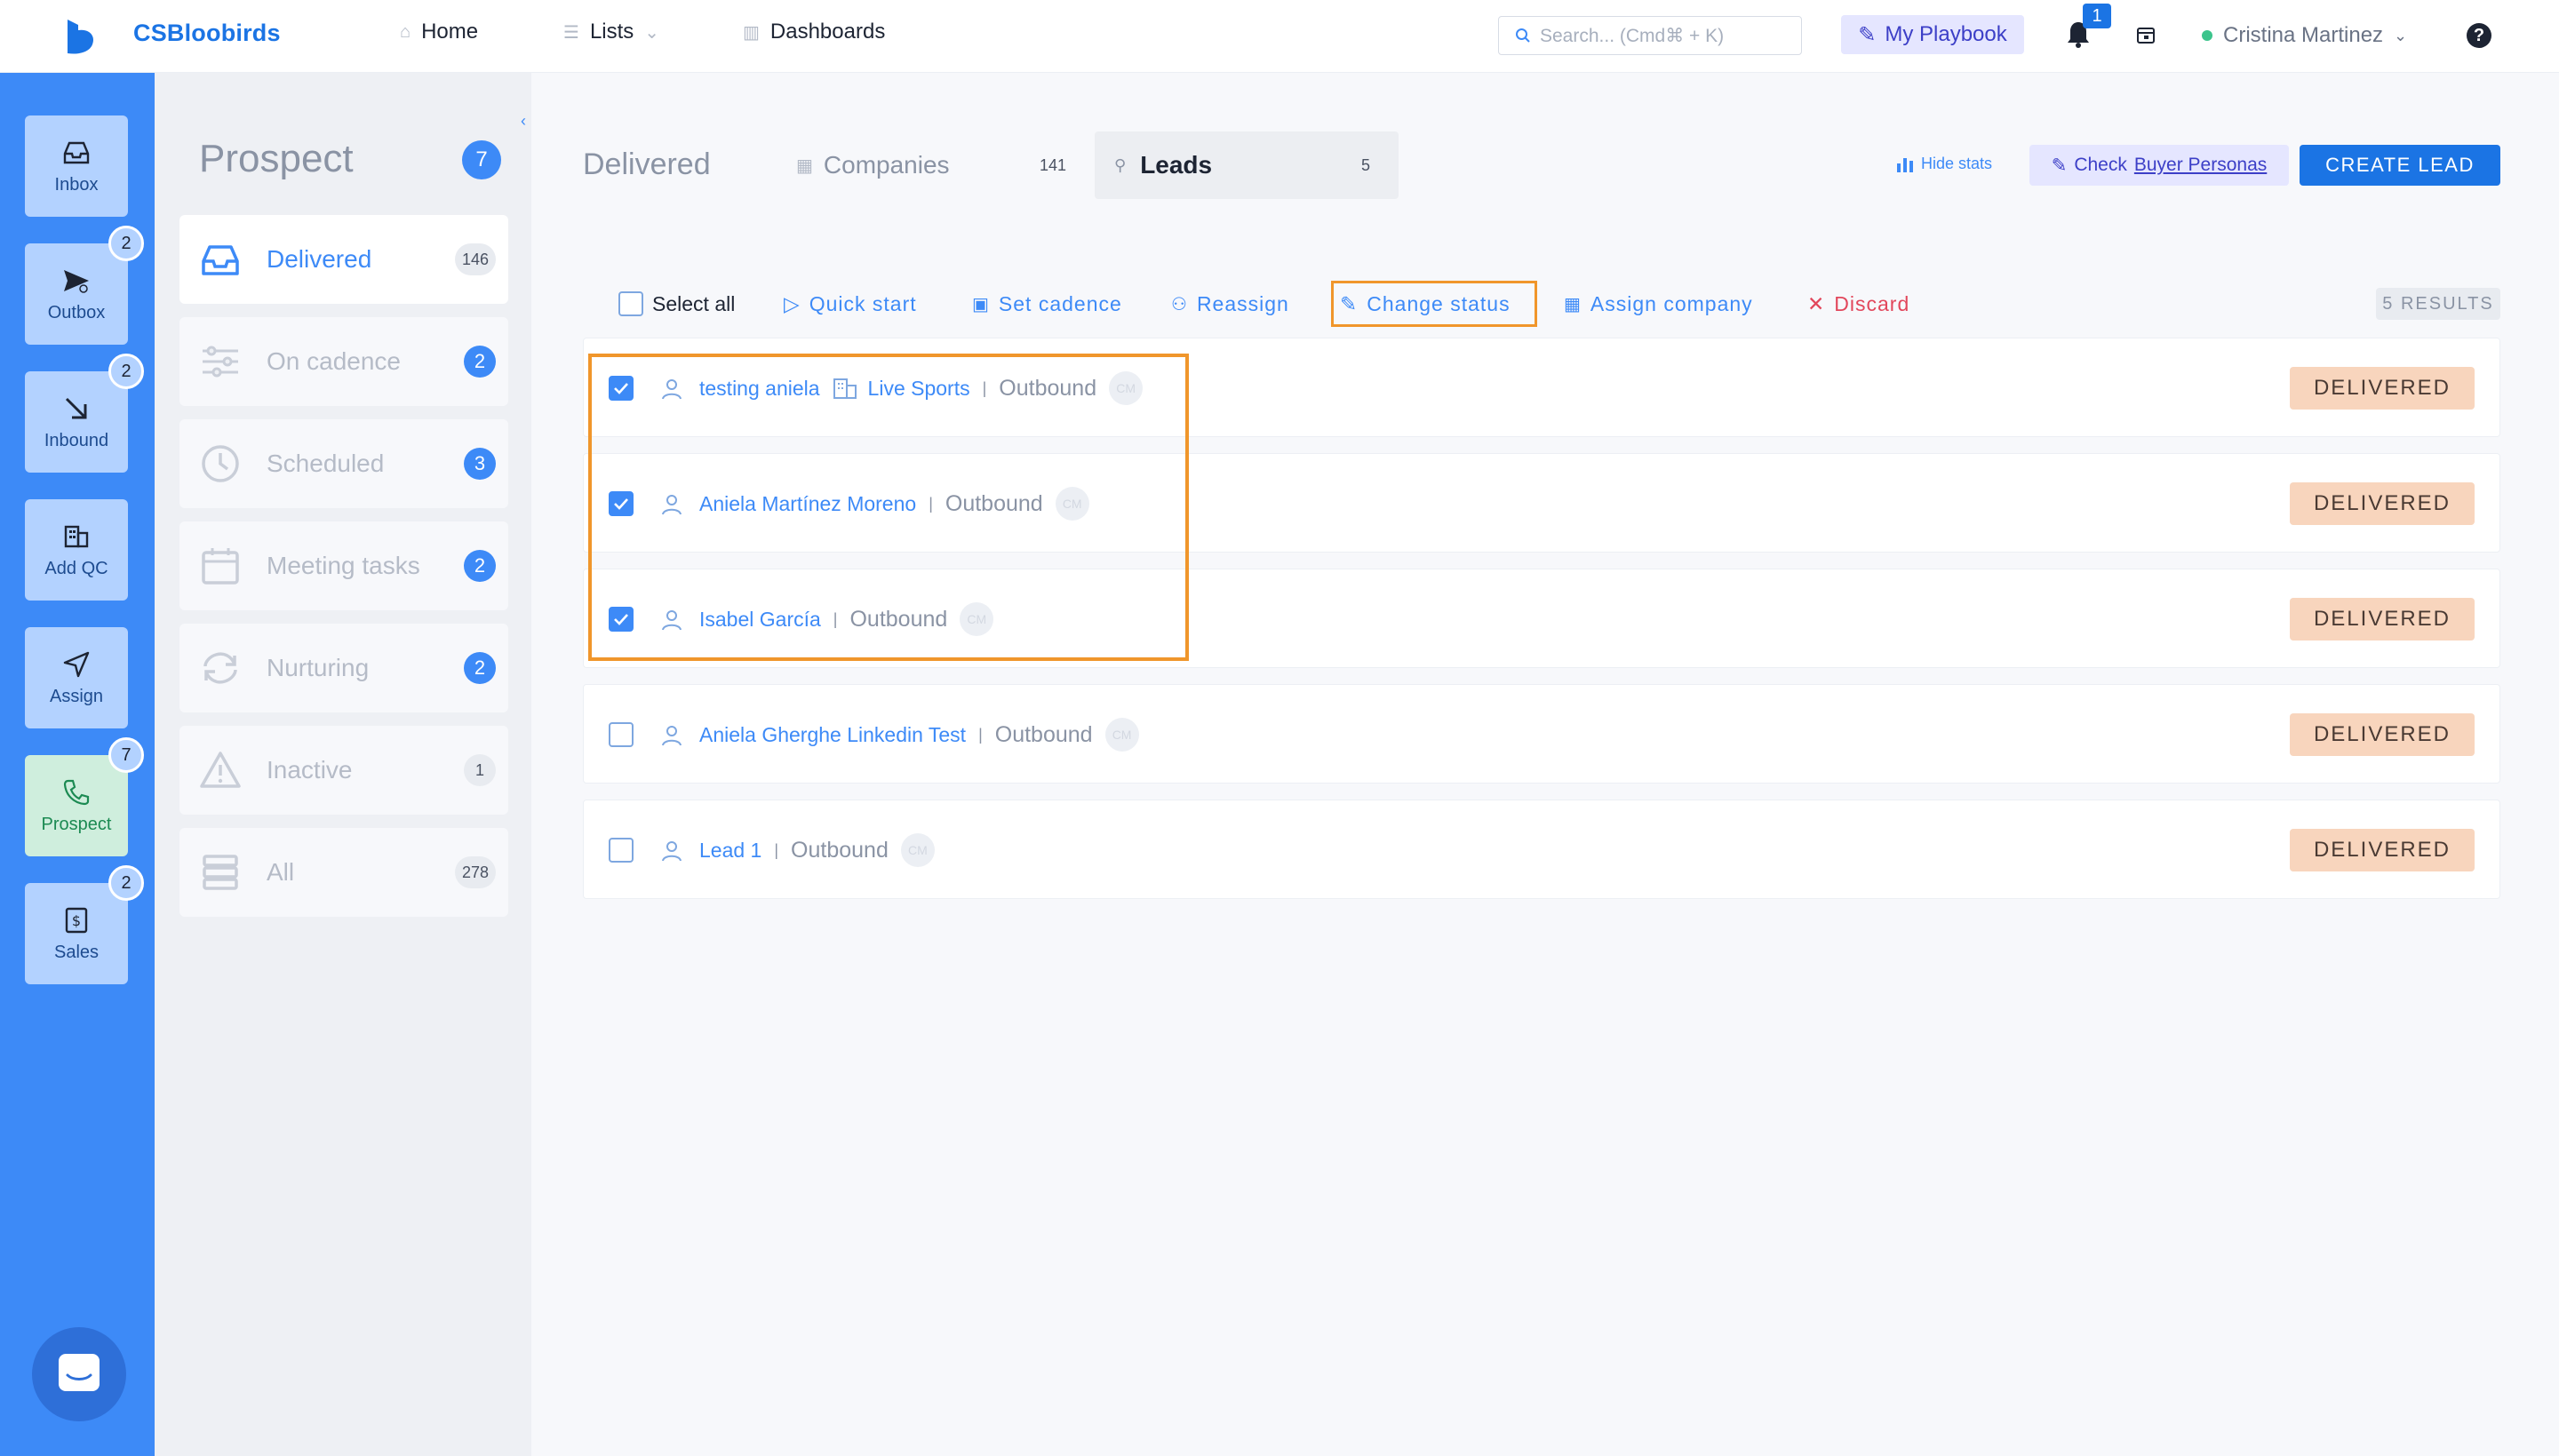 This screenshot has width=2559, height=1456. I want to click on sidebar-item-count: 3, so click(480, 464).